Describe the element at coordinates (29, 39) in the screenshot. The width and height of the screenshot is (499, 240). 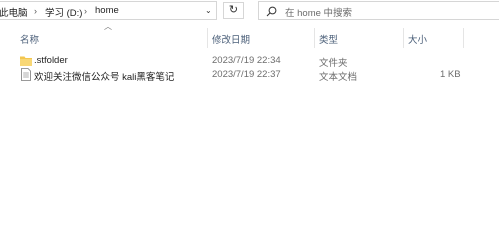
I see `column-name: 名称` at that location.